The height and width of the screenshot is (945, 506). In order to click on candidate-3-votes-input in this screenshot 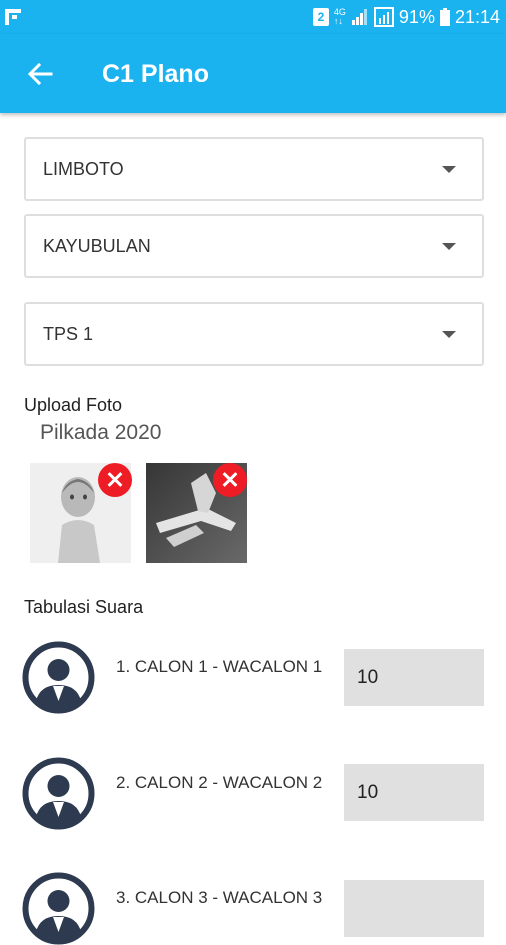, I will do `click(414, 908)`.